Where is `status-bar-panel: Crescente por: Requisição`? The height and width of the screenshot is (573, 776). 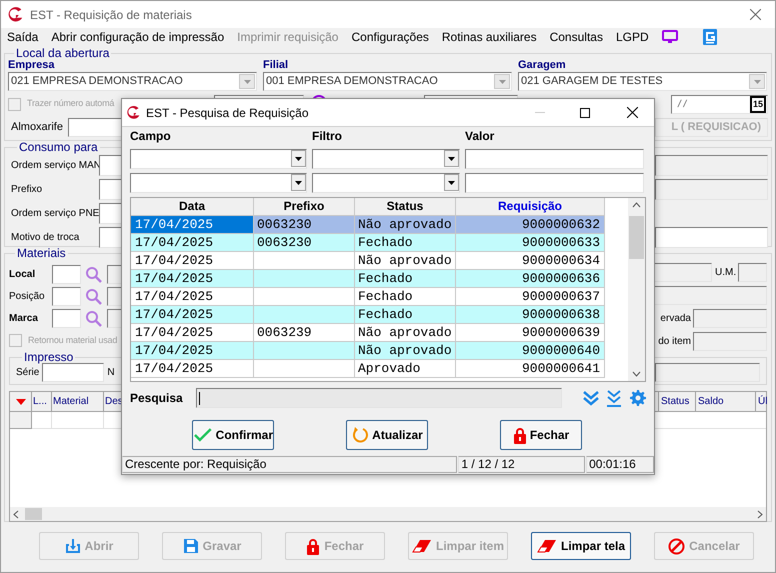 status-bar-panel: Crescente por: Requisição is located at coordinates (290, 464).